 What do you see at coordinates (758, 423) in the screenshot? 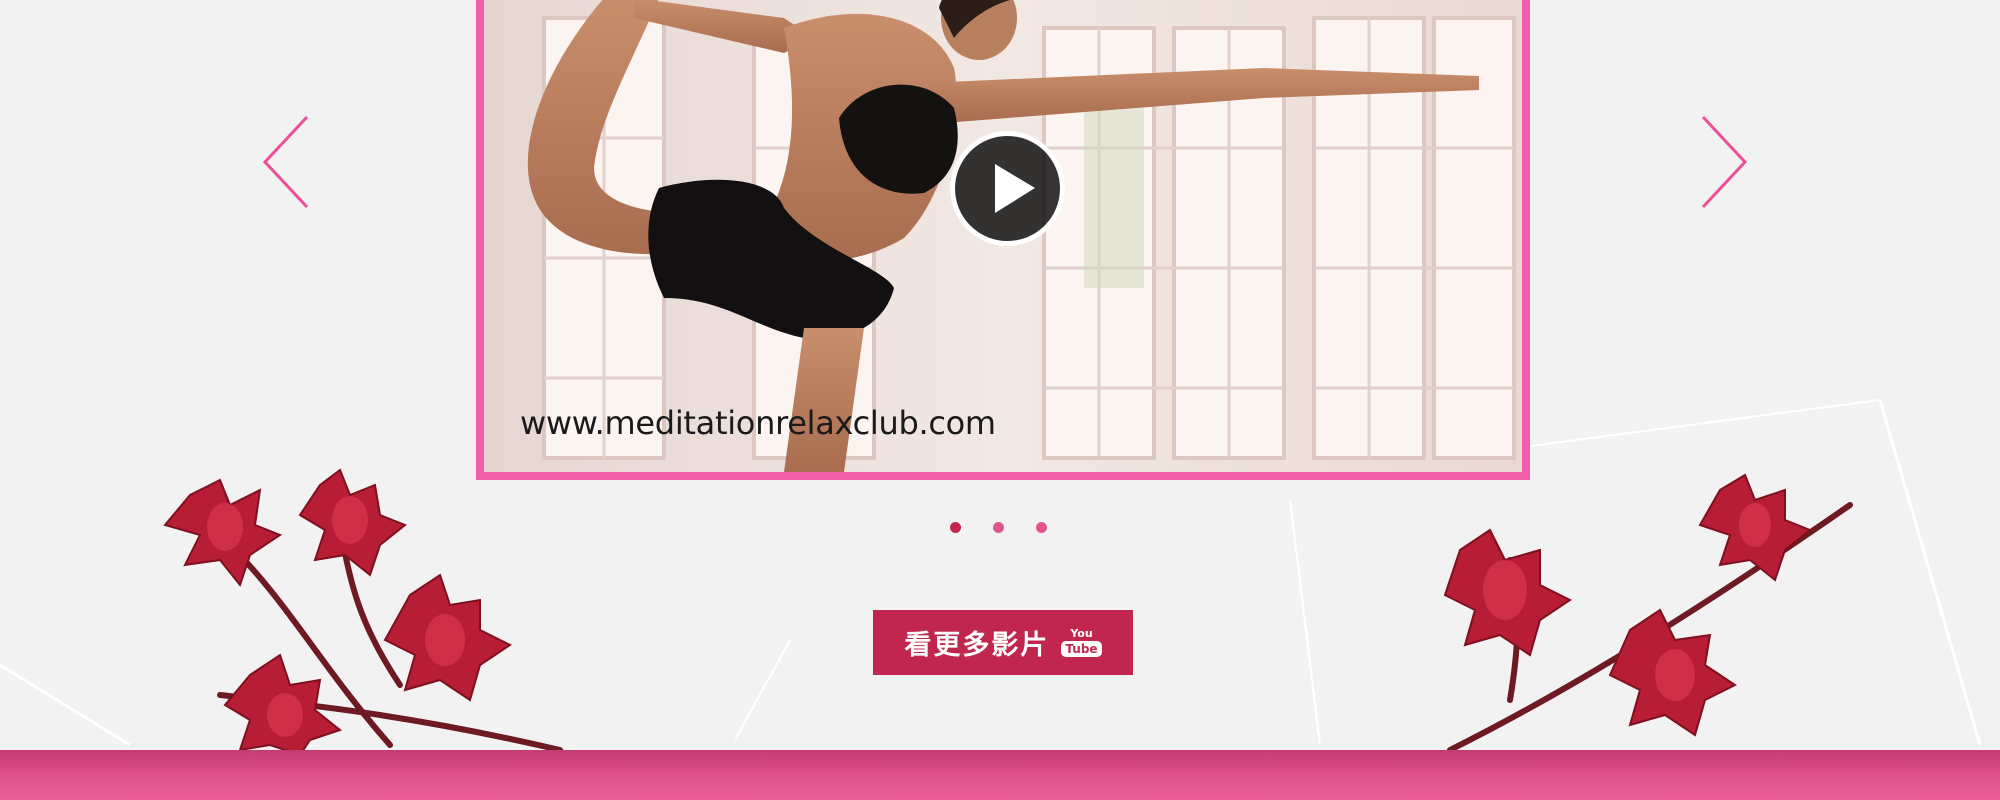
I see `video-watermark: www.meditationrelaxclub.com` at bounding box center [758, 423].